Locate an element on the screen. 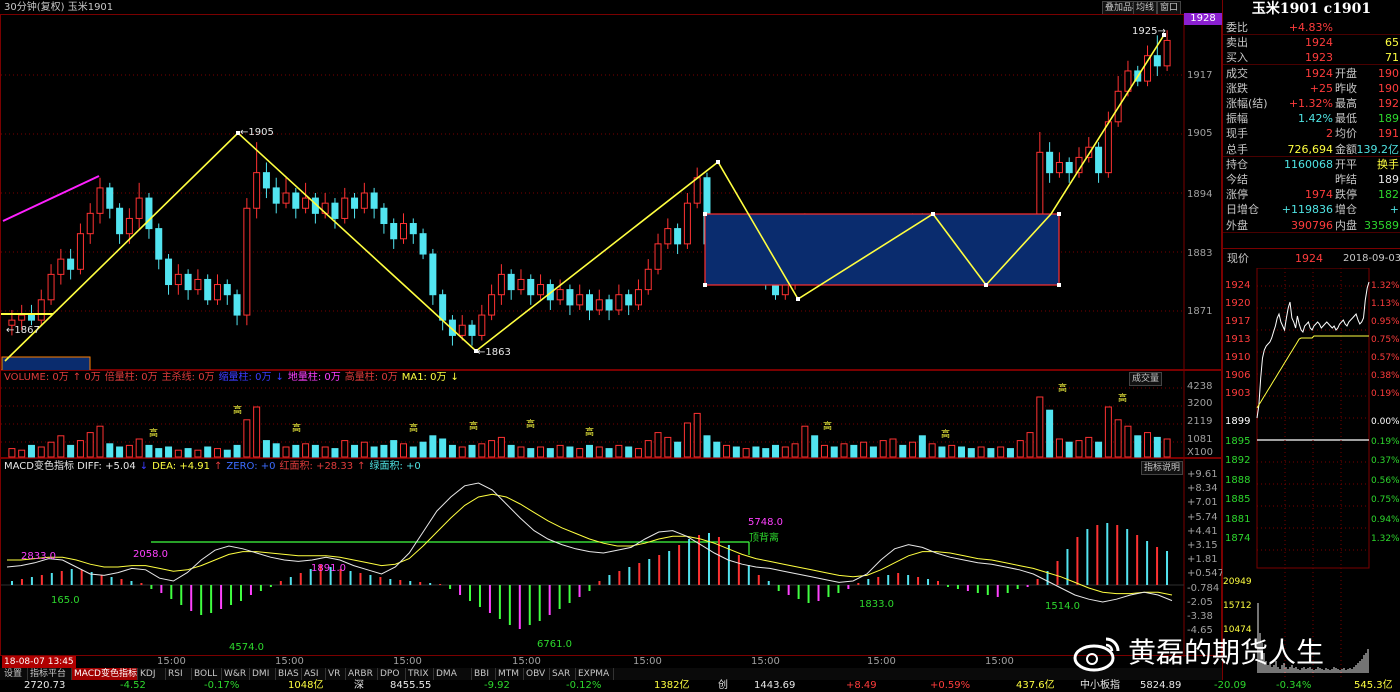 This screenshot has height=692, width=1400. indicator-tab: MTM is located at coordinates (510, 674).